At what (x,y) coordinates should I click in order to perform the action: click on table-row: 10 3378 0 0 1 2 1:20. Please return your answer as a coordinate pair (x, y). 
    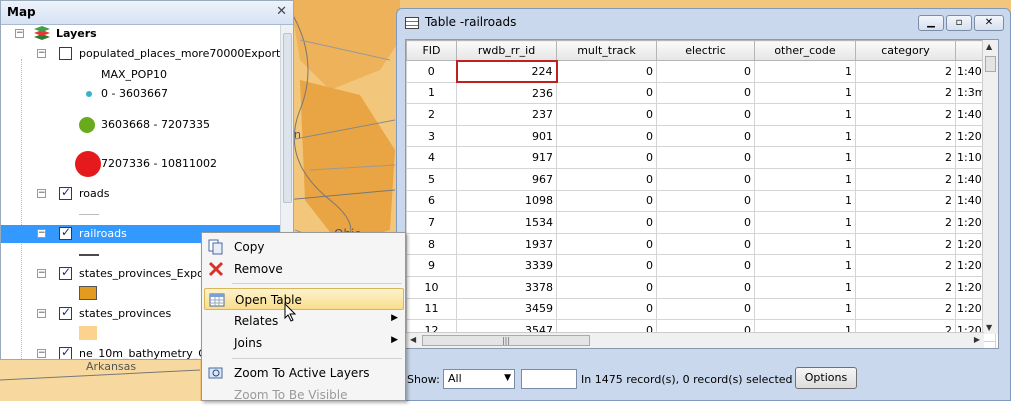
    Looking at the image, I should click on (701, 287).